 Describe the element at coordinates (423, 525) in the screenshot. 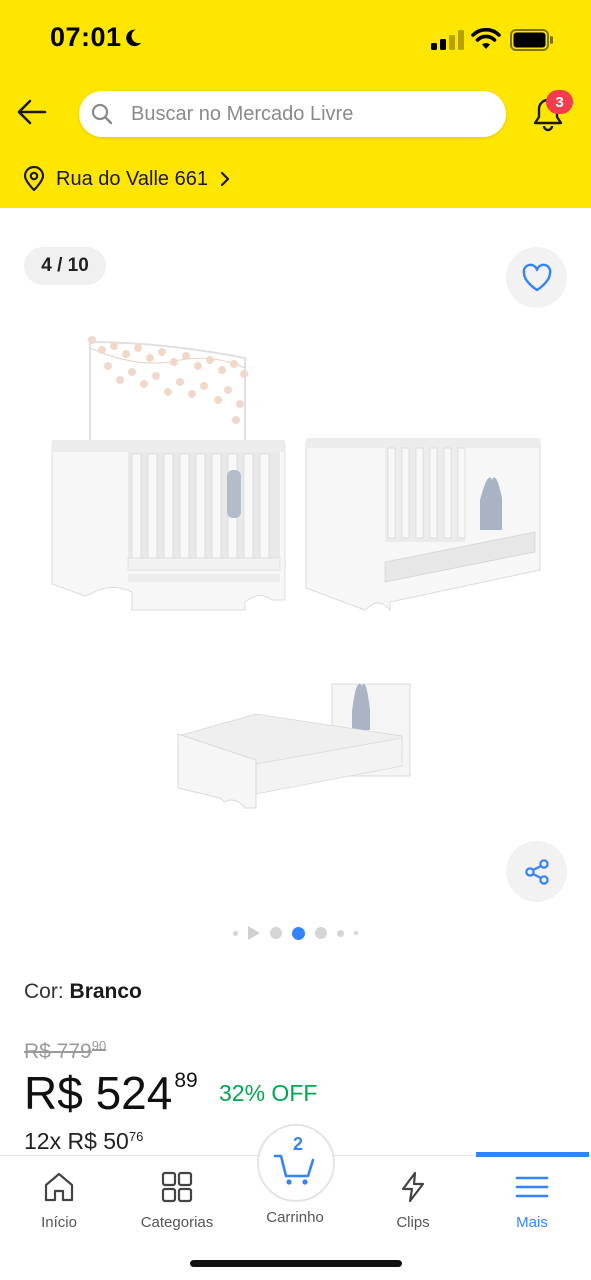

I see `crib-open` at that location.